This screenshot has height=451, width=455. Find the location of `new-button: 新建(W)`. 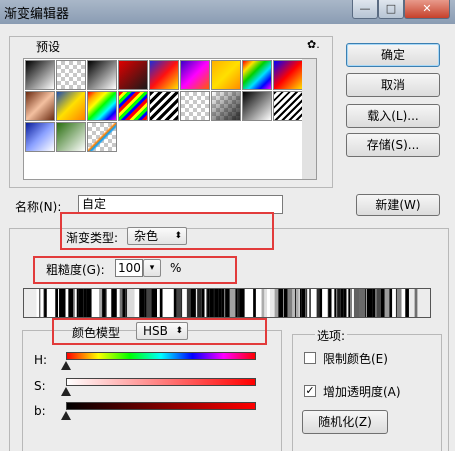

new-button: 新建(W) is located at coordinates (398, 205).